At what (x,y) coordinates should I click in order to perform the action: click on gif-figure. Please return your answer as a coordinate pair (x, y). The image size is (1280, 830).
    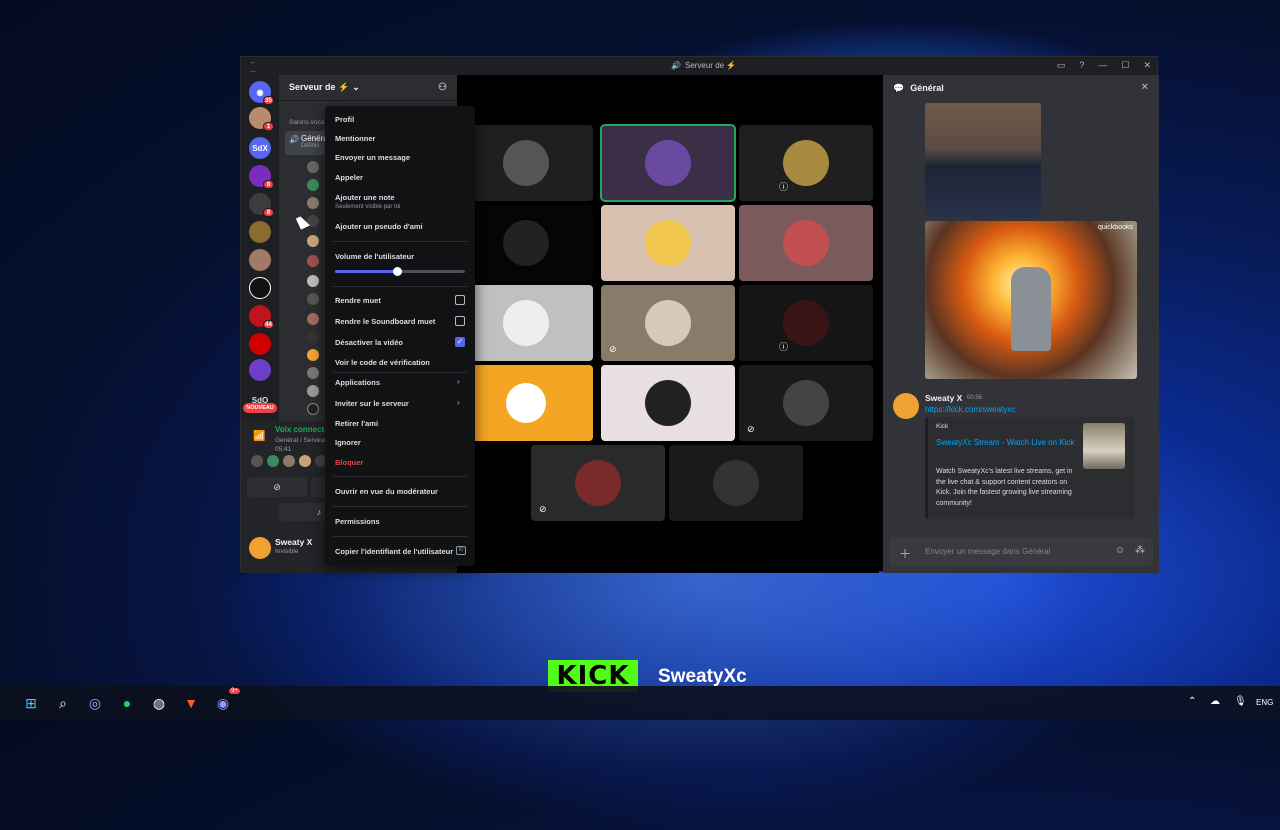
    Looking at the image, I should click on (1031, 309).